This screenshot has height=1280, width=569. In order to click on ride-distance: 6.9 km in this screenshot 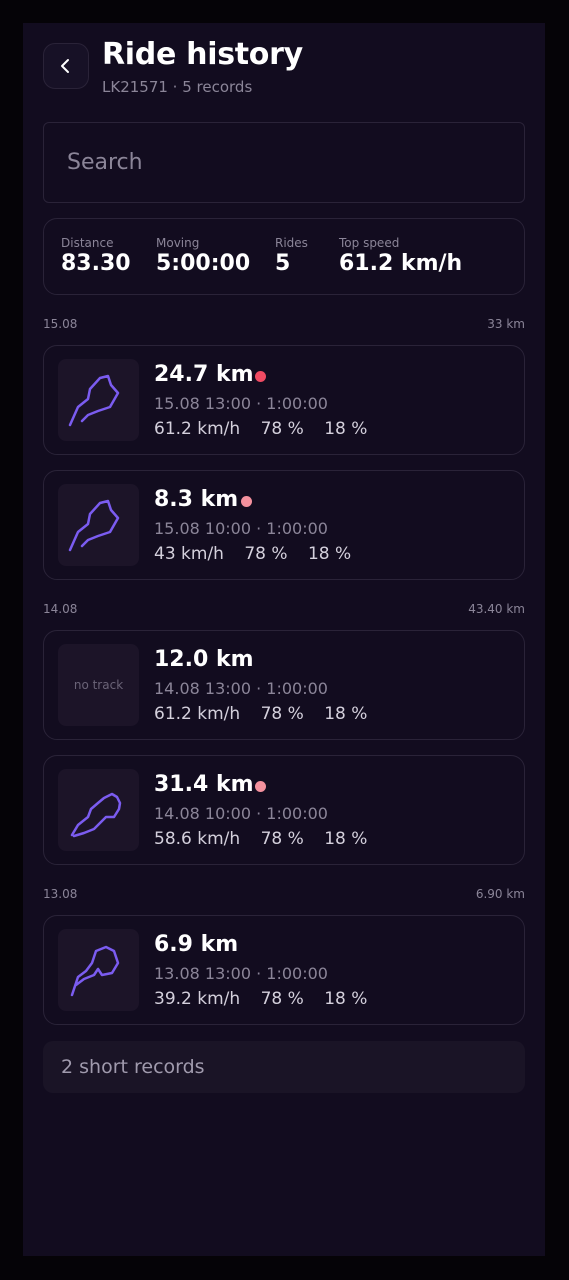, I will do `click(196, 944)`.